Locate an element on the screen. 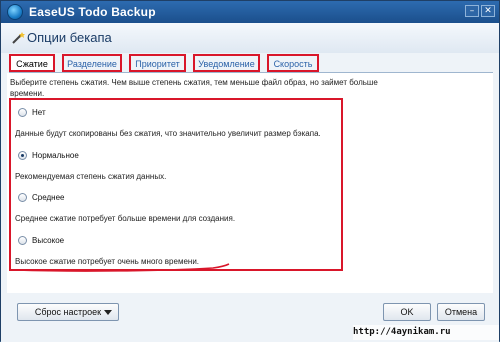  reset-settings-label: Сброс настроек is located at coordinates (68, 312).